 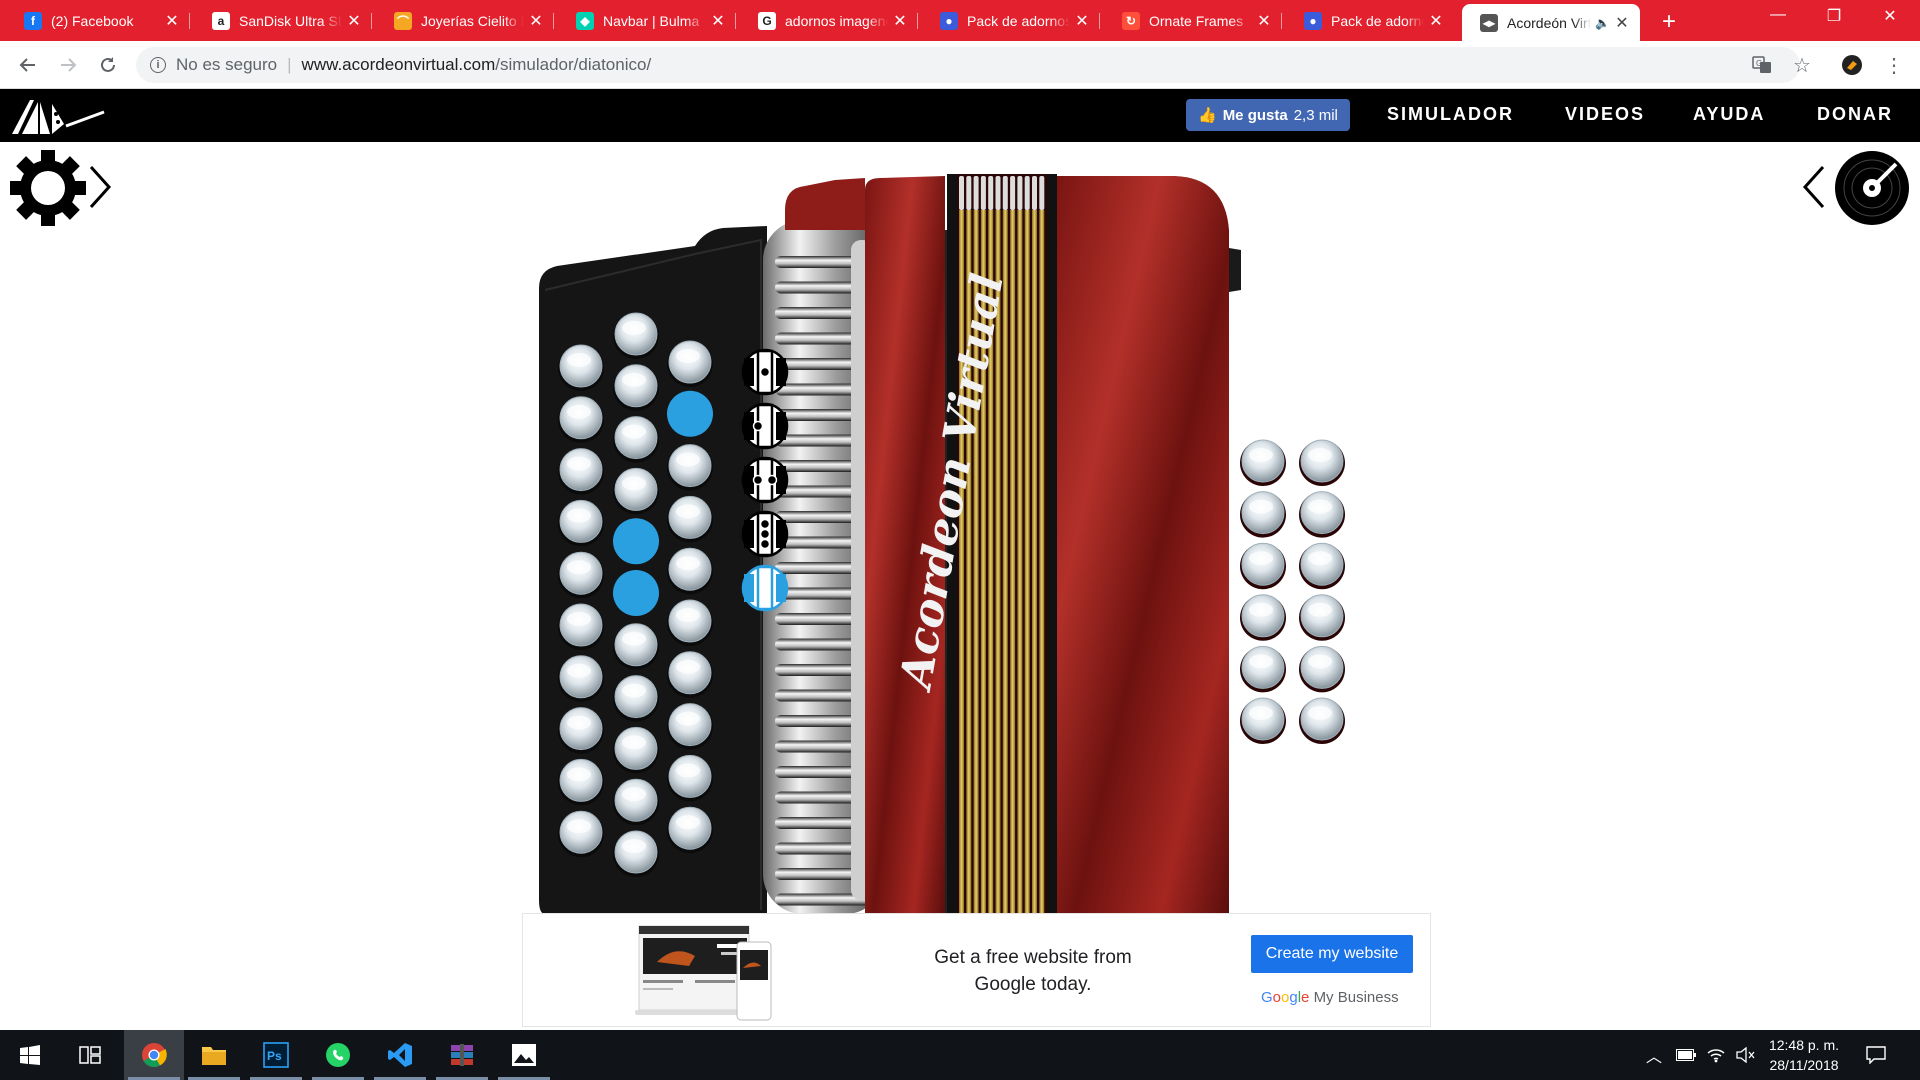 I want to click on chrome-icon, so click(x=154, y=1055).